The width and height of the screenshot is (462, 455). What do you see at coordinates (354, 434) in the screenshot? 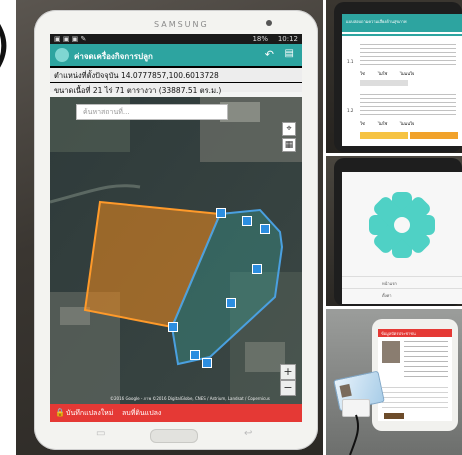
I see `usb-cable` at bounding box center [354, 434].